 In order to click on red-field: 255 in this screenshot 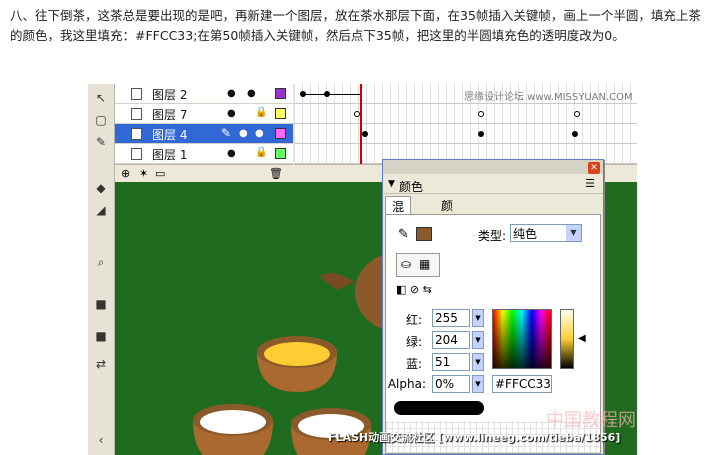, I will do `click(451, 318)`.